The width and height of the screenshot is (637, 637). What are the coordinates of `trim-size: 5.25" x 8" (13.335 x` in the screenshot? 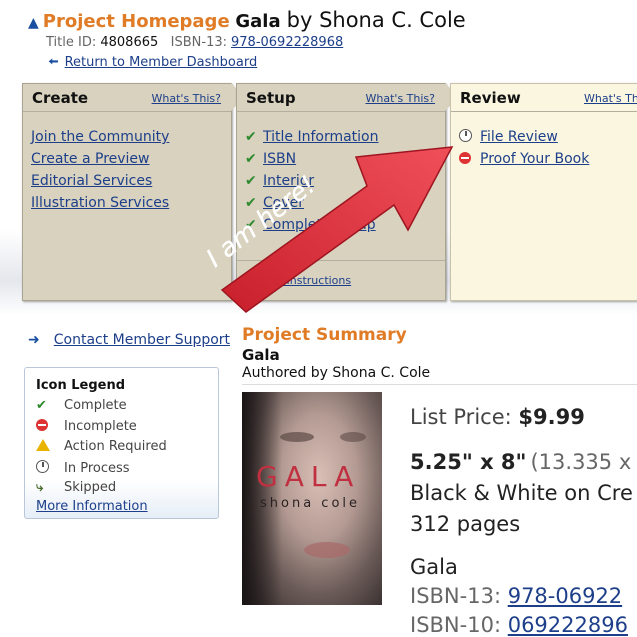 It's located at (520, 462).